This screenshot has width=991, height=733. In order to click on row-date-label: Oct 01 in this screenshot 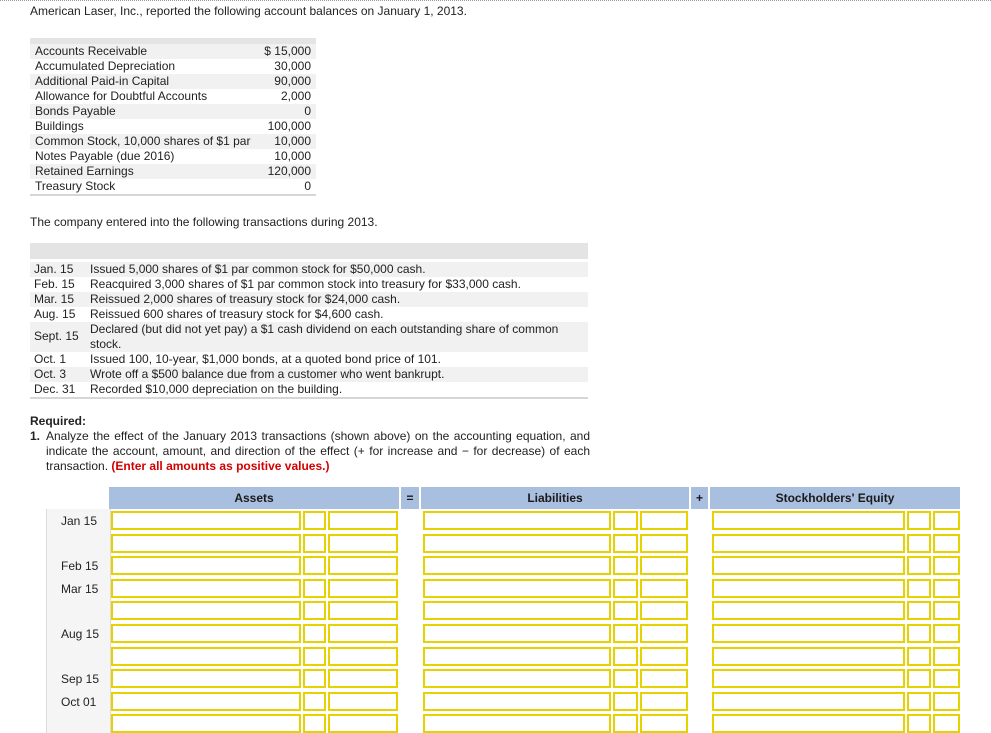, I will do `click(79, 701)`.